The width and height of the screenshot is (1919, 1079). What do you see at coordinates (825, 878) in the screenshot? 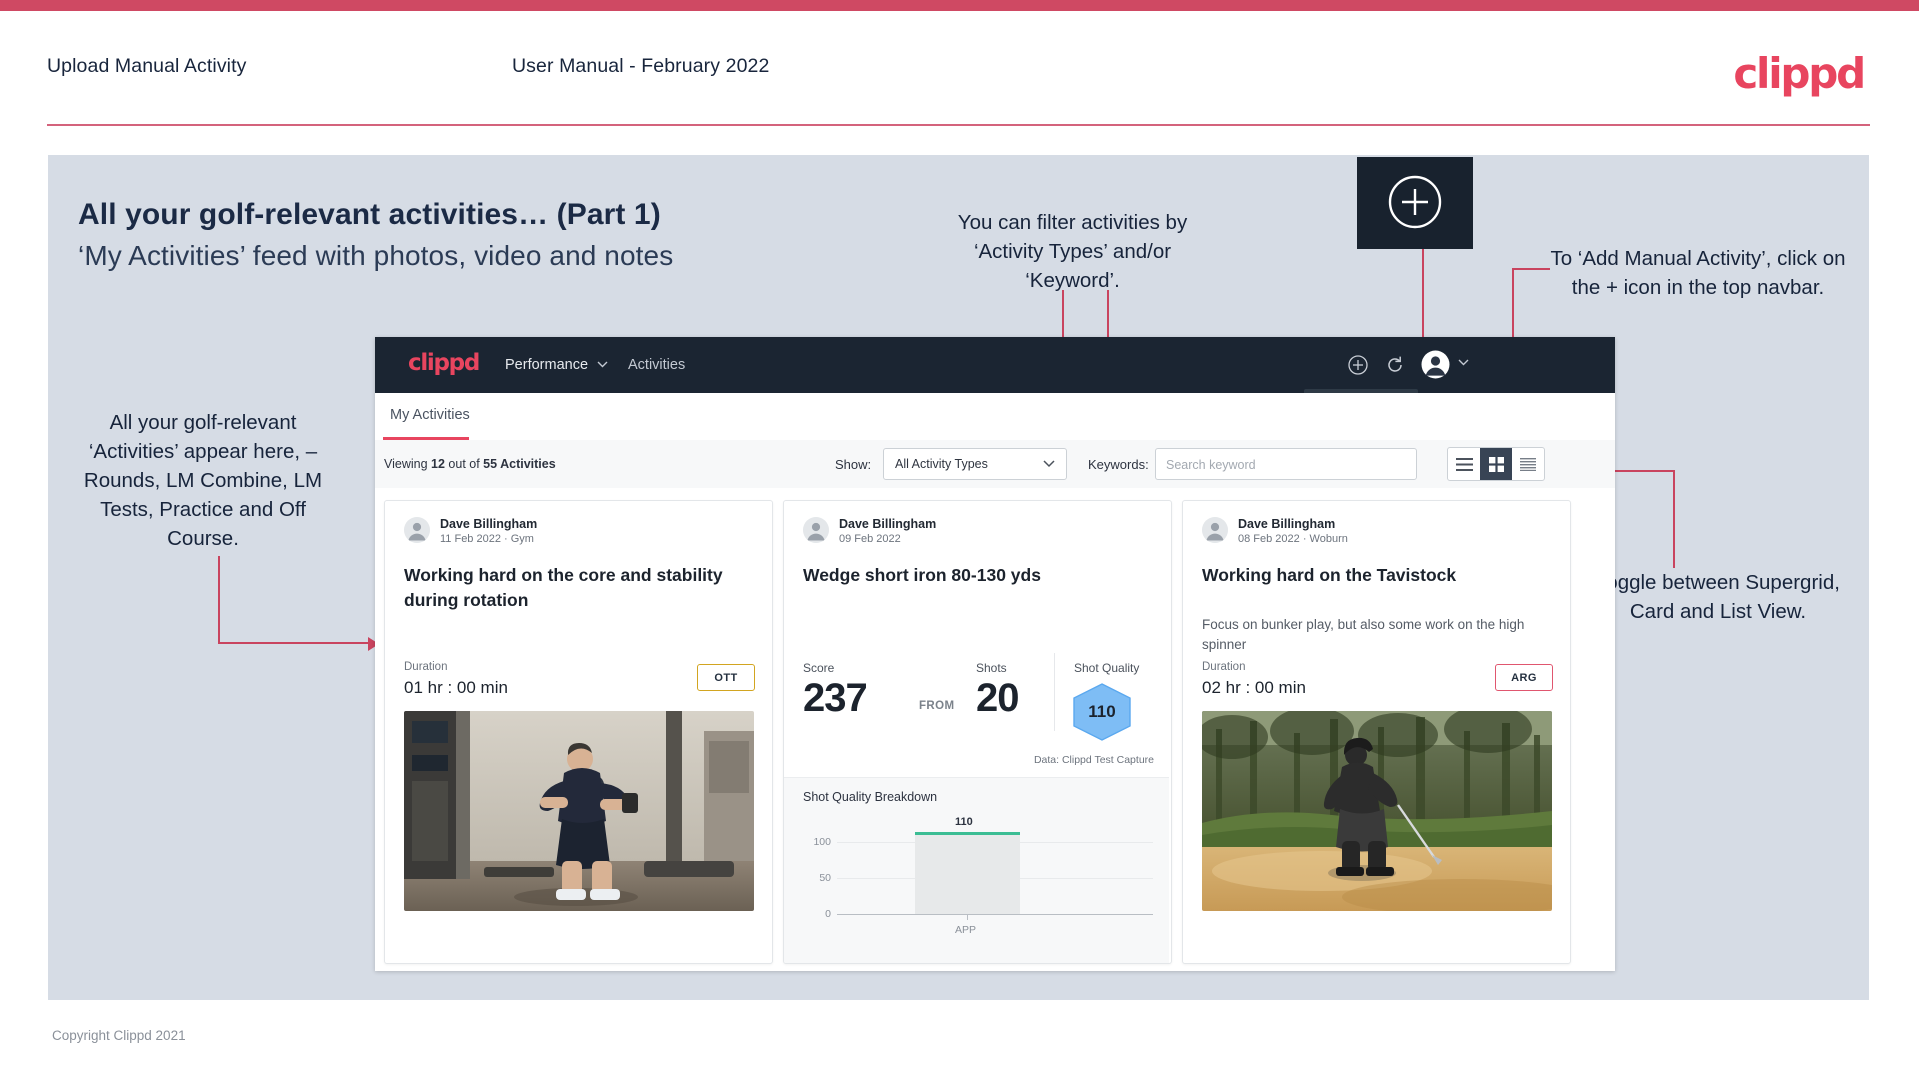
I see `ytick-label-50: 50` at bounding box center [825, 878].